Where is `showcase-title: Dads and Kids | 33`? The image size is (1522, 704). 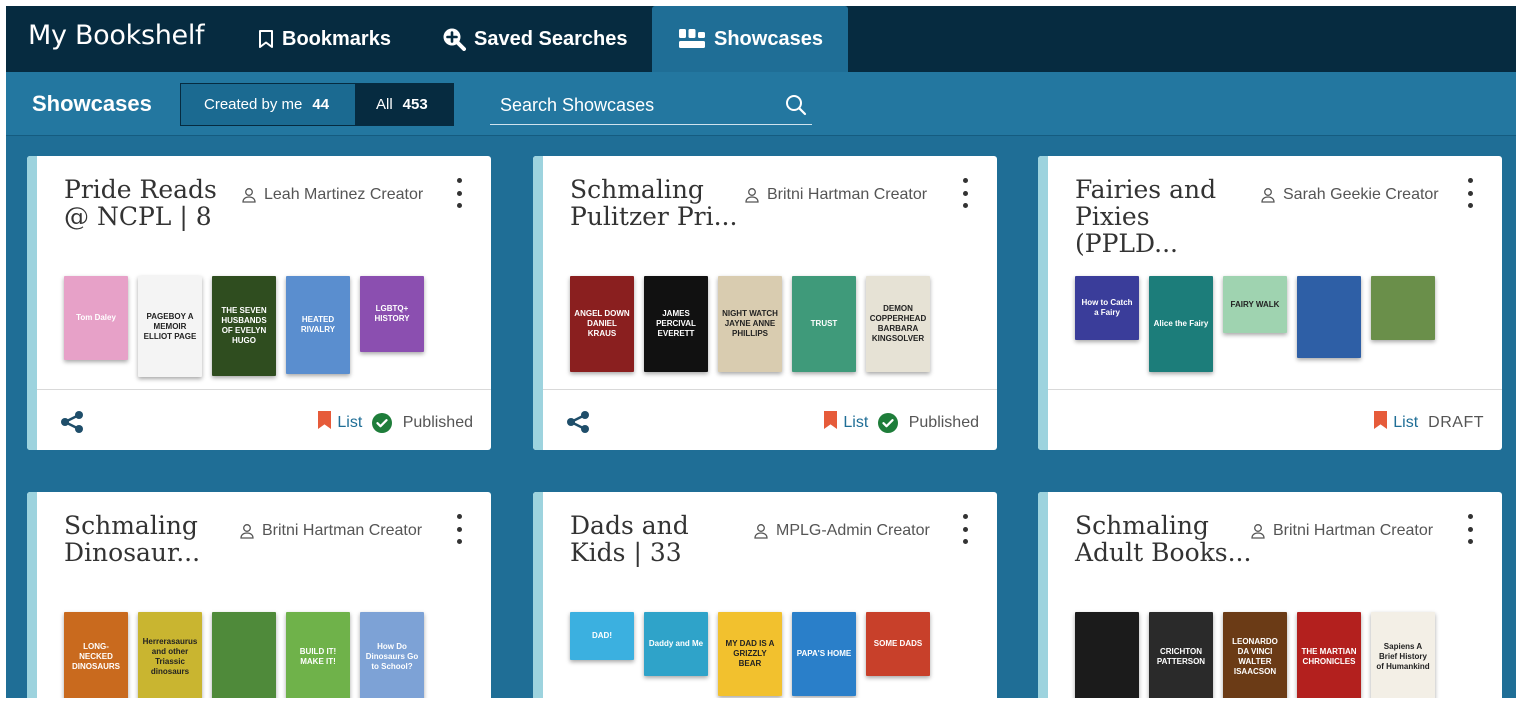 showcase-title: Dads and Kids | 33 is located at coordinates (660, 539).